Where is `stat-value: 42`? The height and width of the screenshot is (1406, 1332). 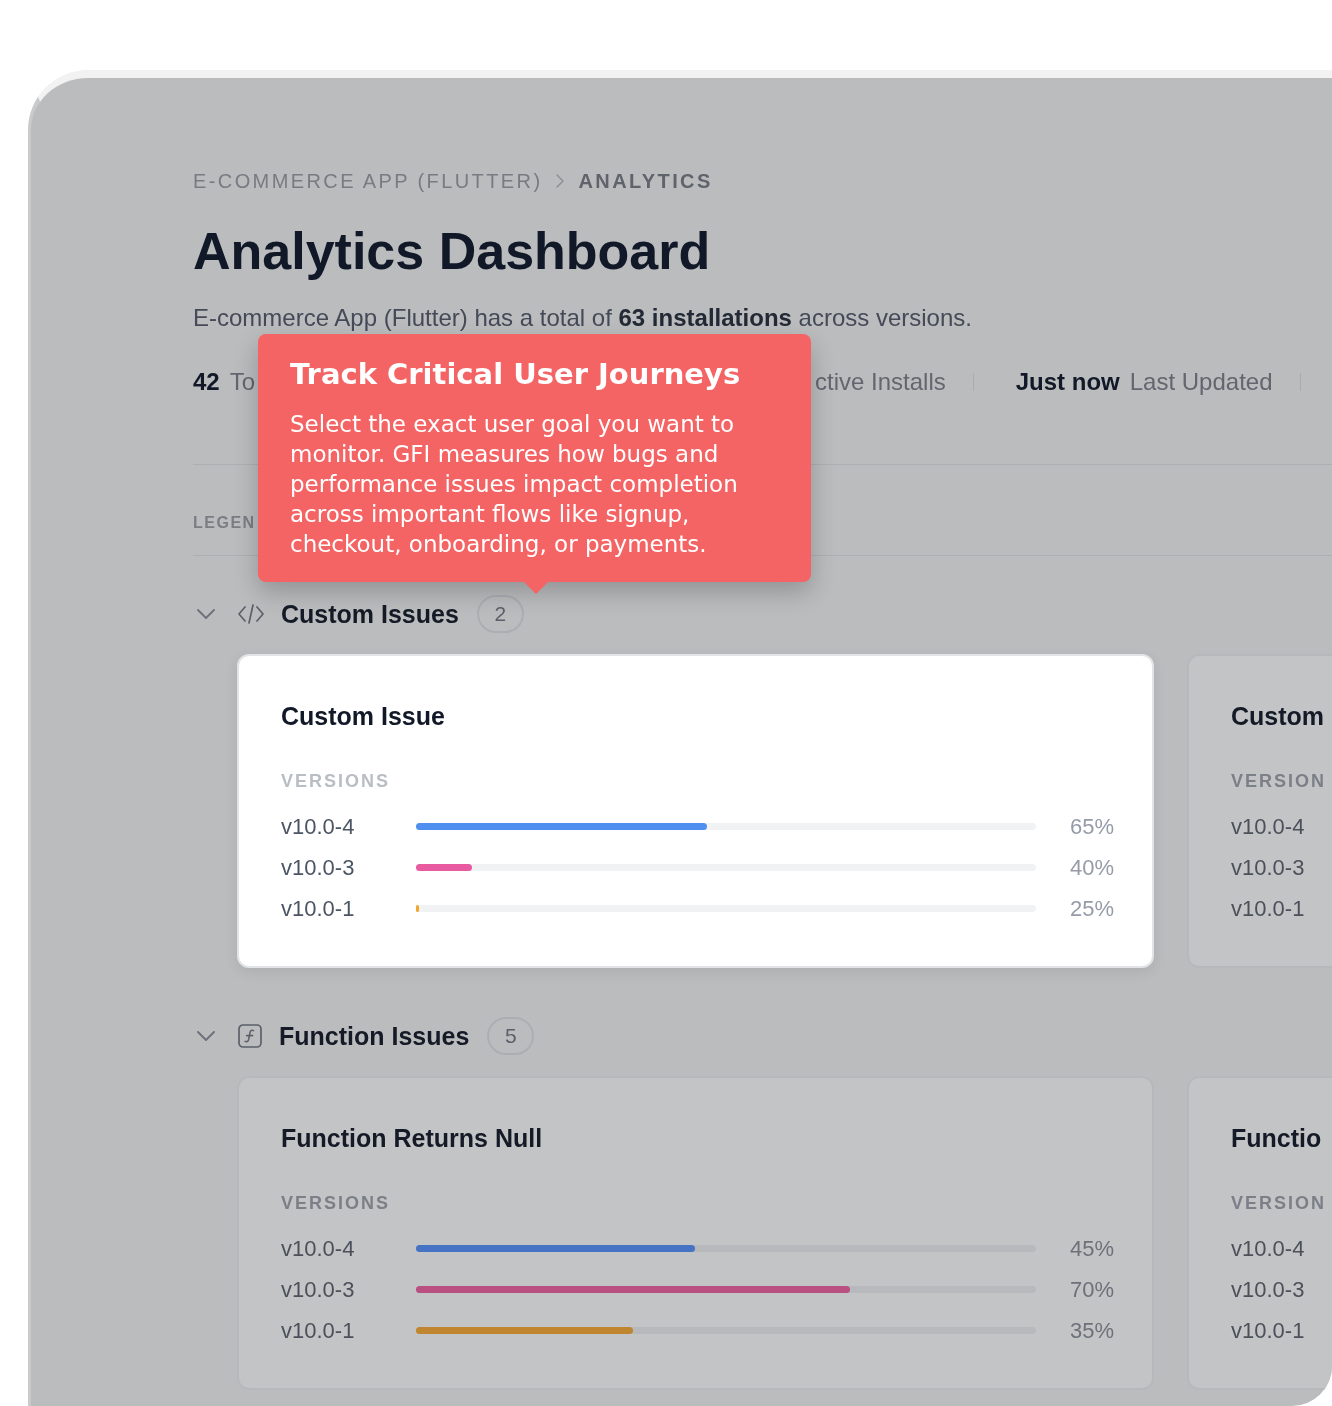
stat-value: 42 is located at coordinates (206, 382).